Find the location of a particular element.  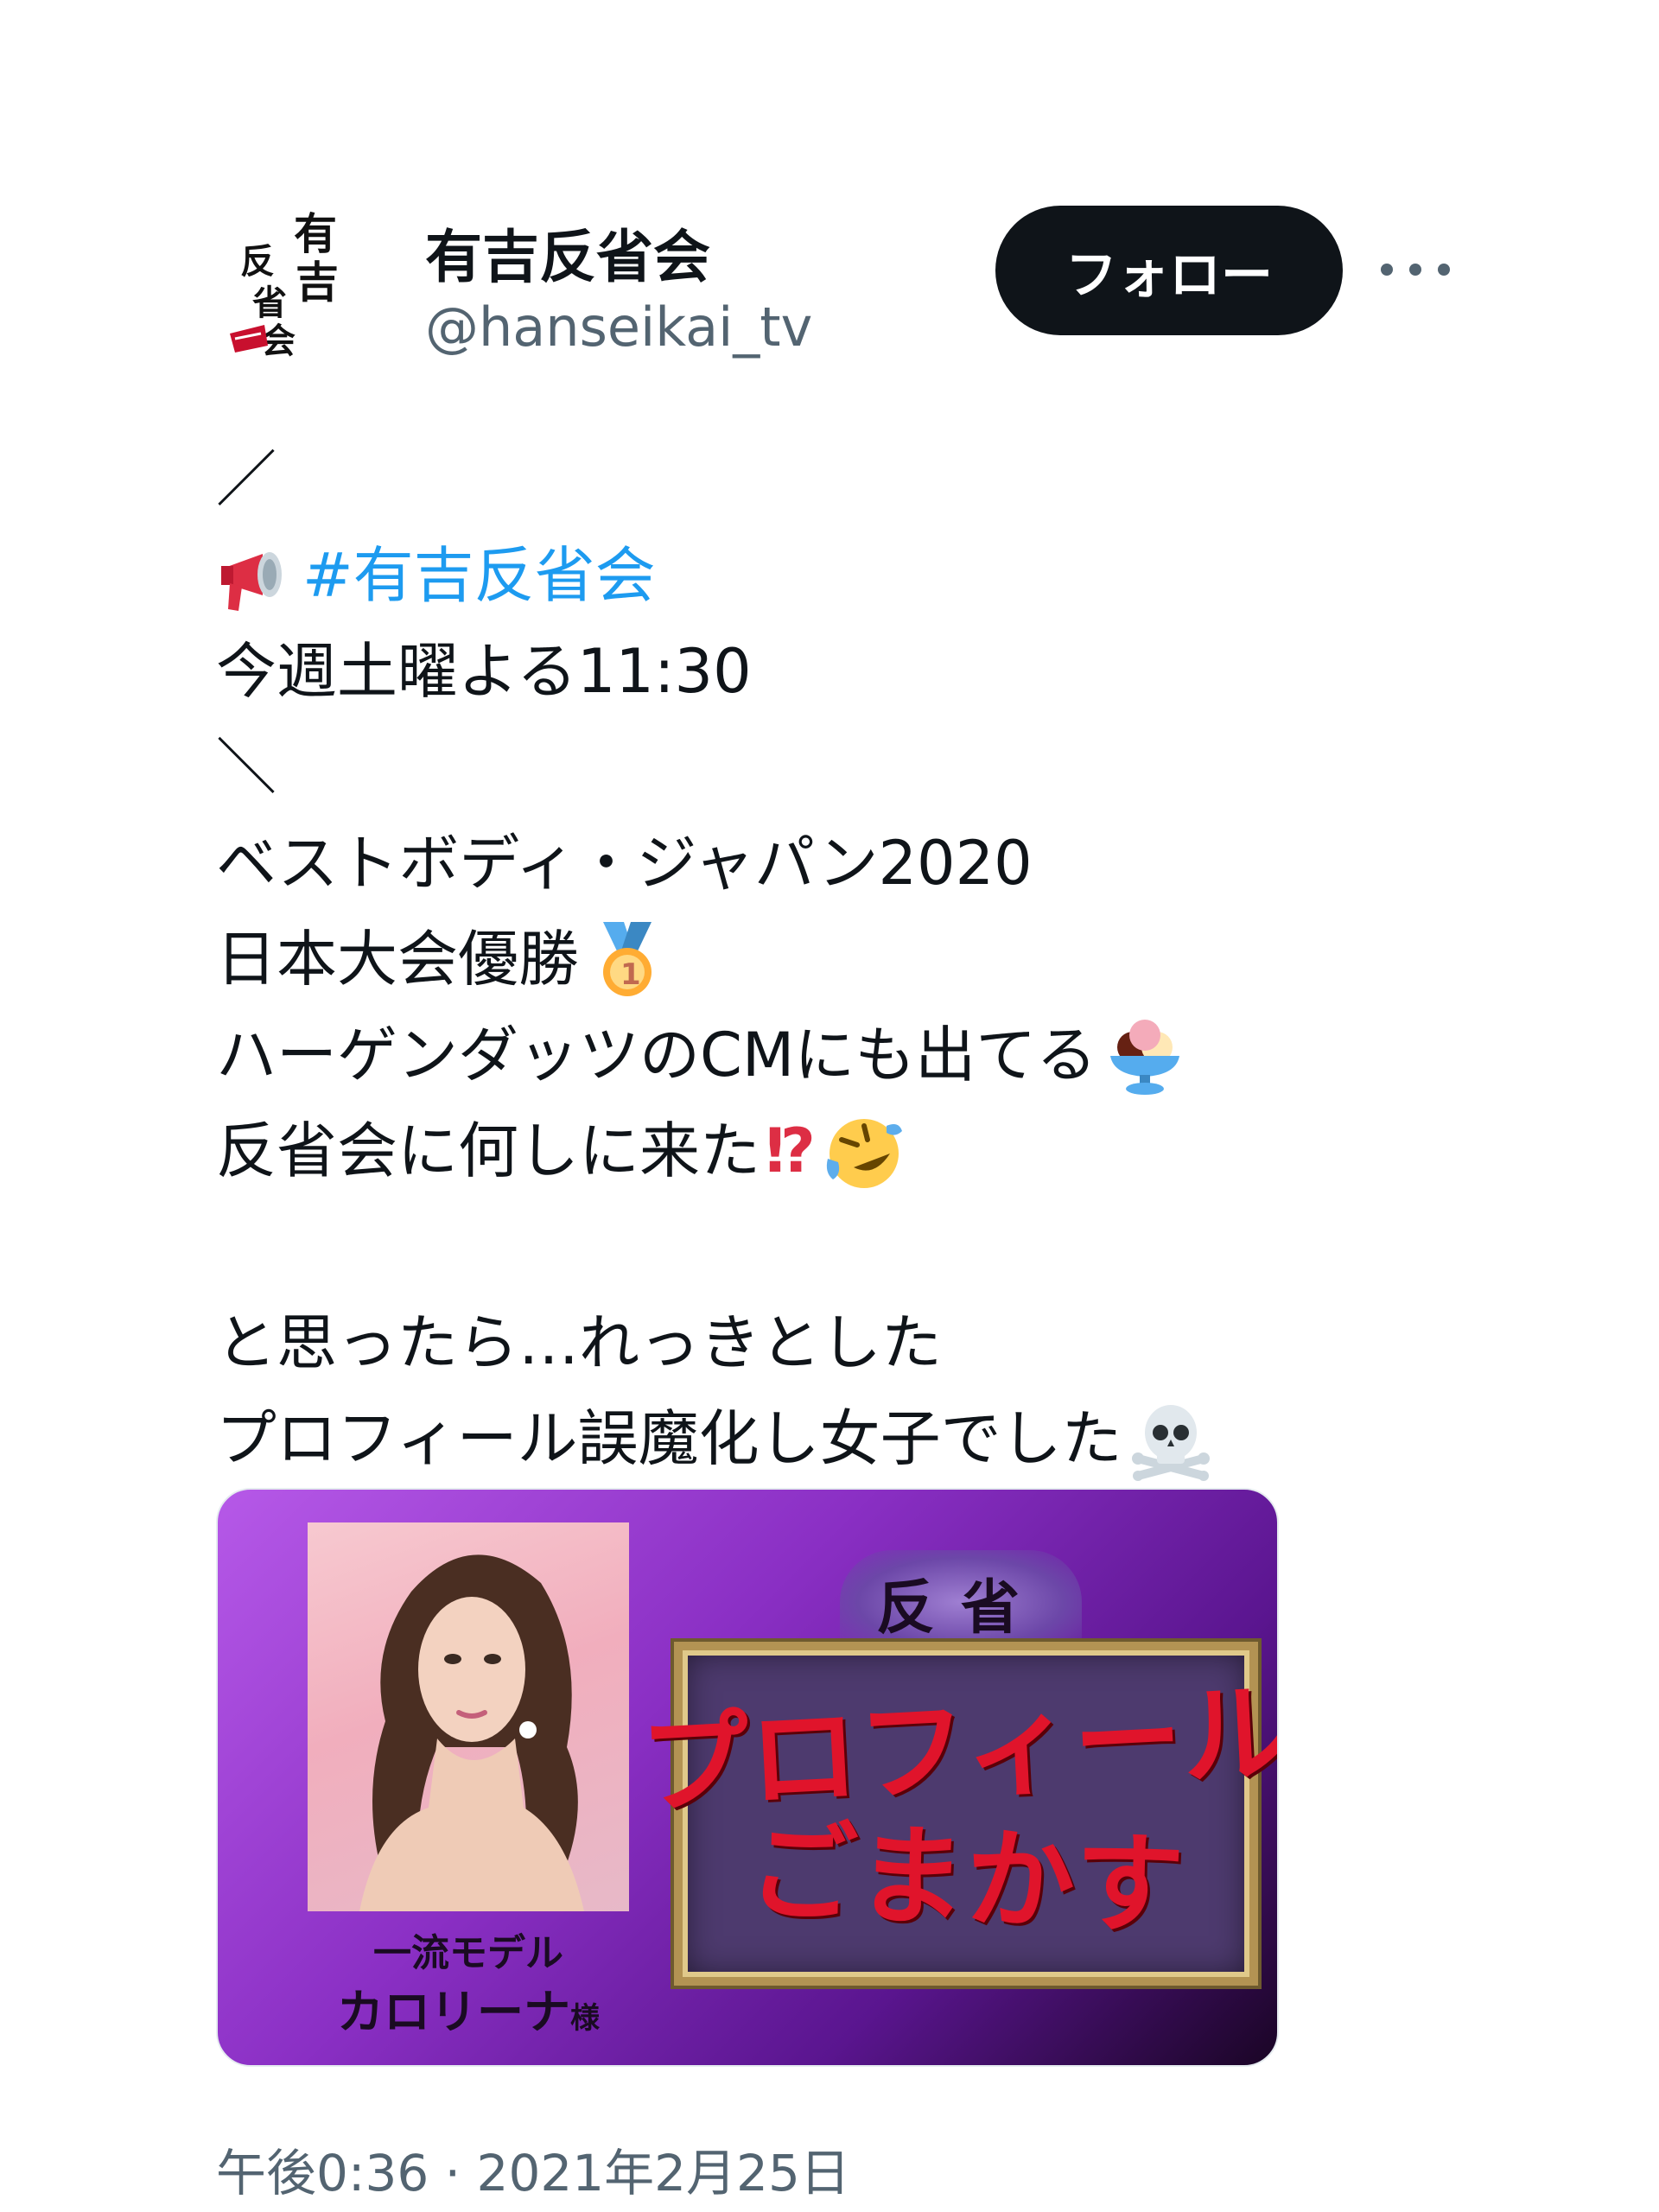

gold-medal-icon: 1 is located at coordinates (627, 959).